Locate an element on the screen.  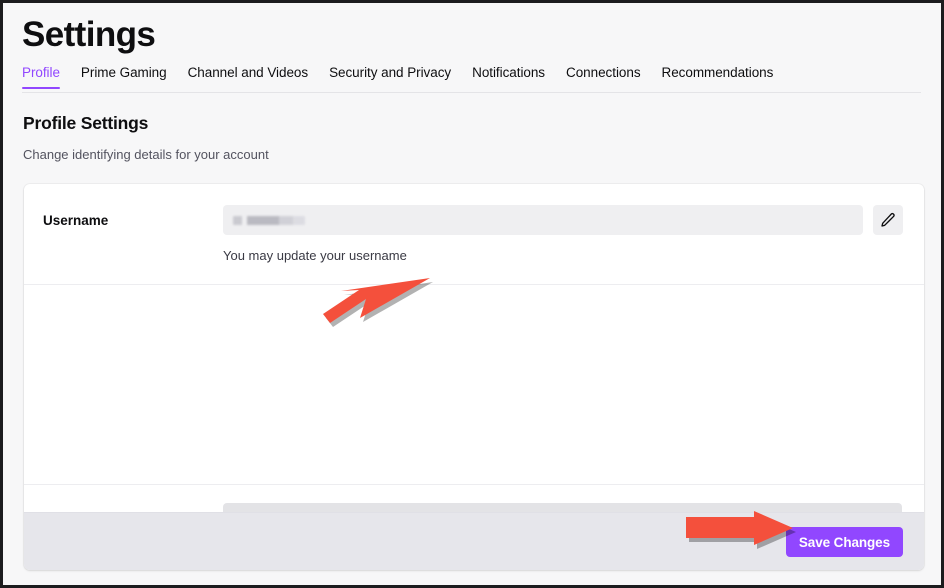
card-footer: Save Changes is located at coordinates (474, 541).